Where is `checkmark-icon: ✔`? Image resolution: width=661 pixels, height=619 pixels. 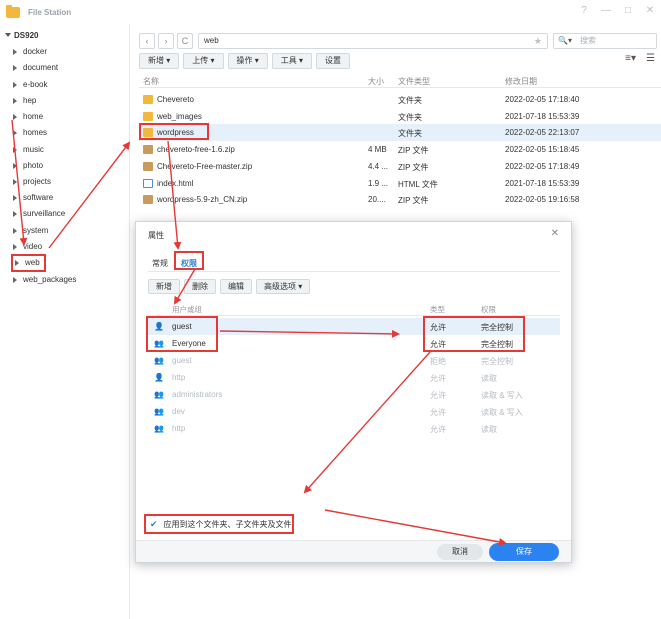
checkmark-icon: ✔ is located at coordinates (154, 524).